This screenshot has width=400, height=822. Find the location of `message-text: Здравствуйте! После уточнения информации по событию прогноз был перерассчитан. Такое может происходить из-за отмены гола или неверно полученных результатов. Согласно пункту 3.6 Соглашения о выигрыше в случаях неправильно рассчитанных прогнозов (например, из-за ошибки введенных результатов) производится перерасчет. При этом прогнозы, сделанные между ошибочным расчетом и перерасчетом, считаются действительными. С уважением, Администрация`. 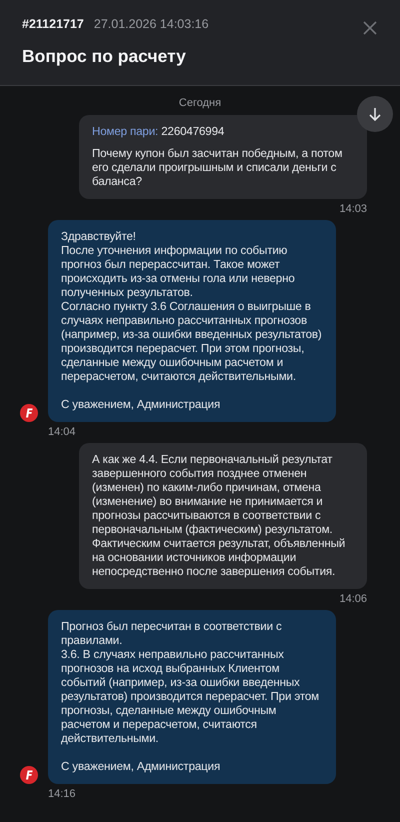

message-text: Здравствуйте! После уточнения информации по событию прогноз был перерассчитан. Такое может происходить из-за отмены гола или неверно полученных результатов. Согласно пункту 3.6 Соглашения о выигрыше в случаях неправильно рассчитанных прогнозов (например, из-за ошибки введенных результатов) производится перерасчет. При этом прогнозы, сделанные между ошибочным расчетом и перерасчетом, считаются действительными. С уважением, Администрация is located at coordinates (192, 321).